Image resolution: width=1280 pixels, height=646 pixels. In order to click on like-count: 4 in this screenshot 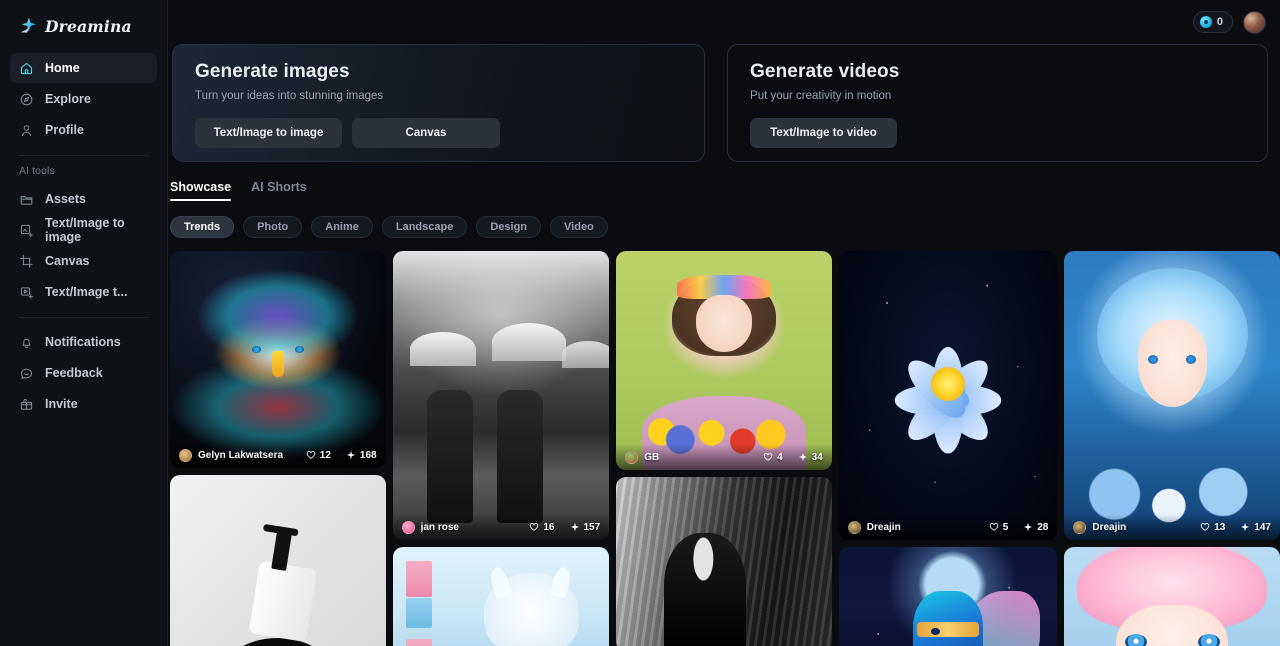, I will do `click(773, 457)`.